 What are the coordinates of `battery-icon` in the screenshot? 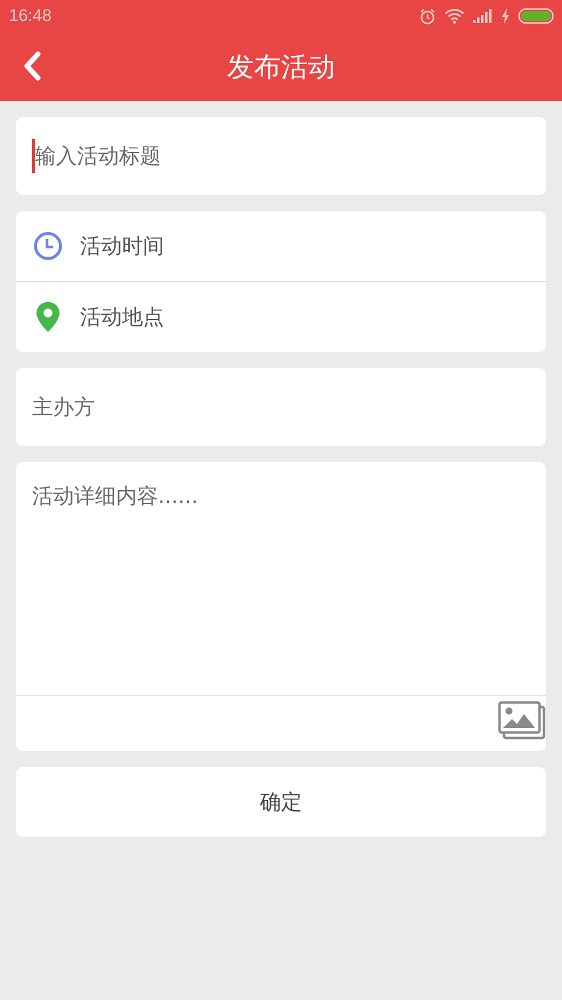 It's located at (536, 16).